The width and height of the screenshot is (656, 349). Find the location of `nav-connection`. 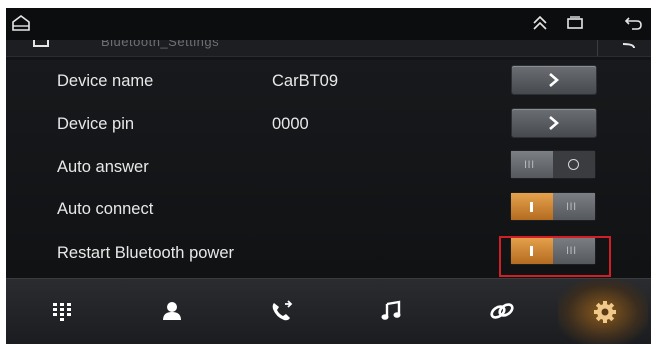

nav-connection is located at coordinates (499, 311).